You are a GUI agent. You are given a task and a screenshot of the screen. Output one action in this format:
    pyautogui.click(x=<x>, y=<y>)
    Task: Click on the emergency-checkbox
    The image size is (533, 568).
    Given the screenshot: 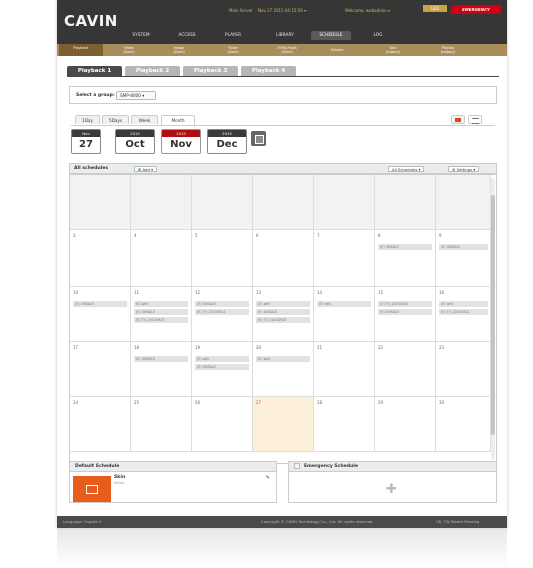 What is the action you would take?
    pyautogui.click(x=297, y=465)
    